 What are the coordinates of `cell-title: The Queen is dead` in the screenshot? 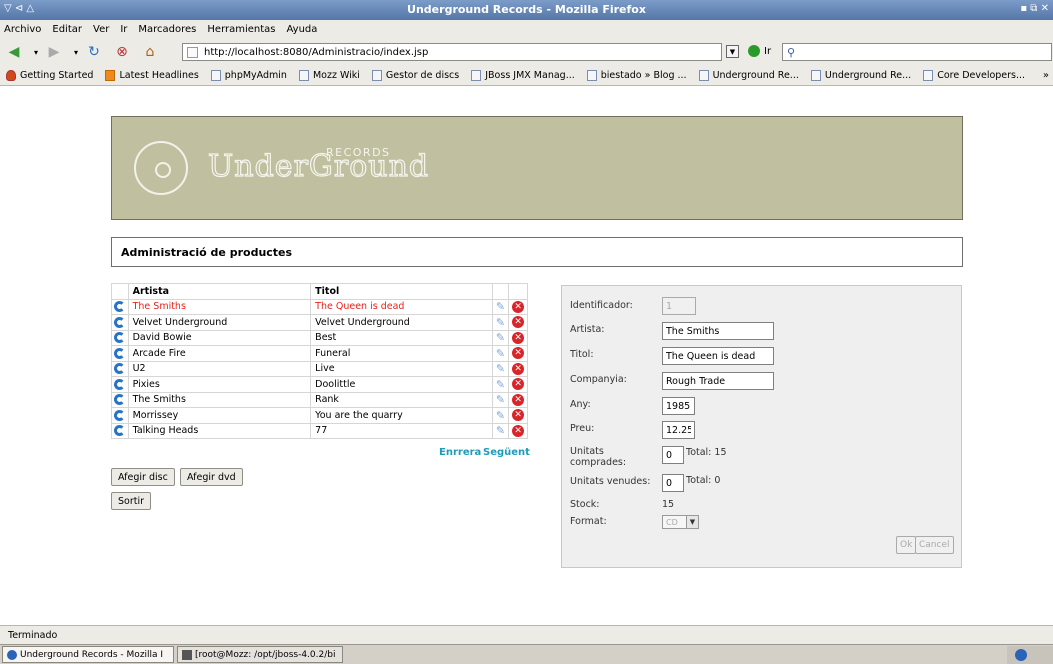 It's located at (401, 306).